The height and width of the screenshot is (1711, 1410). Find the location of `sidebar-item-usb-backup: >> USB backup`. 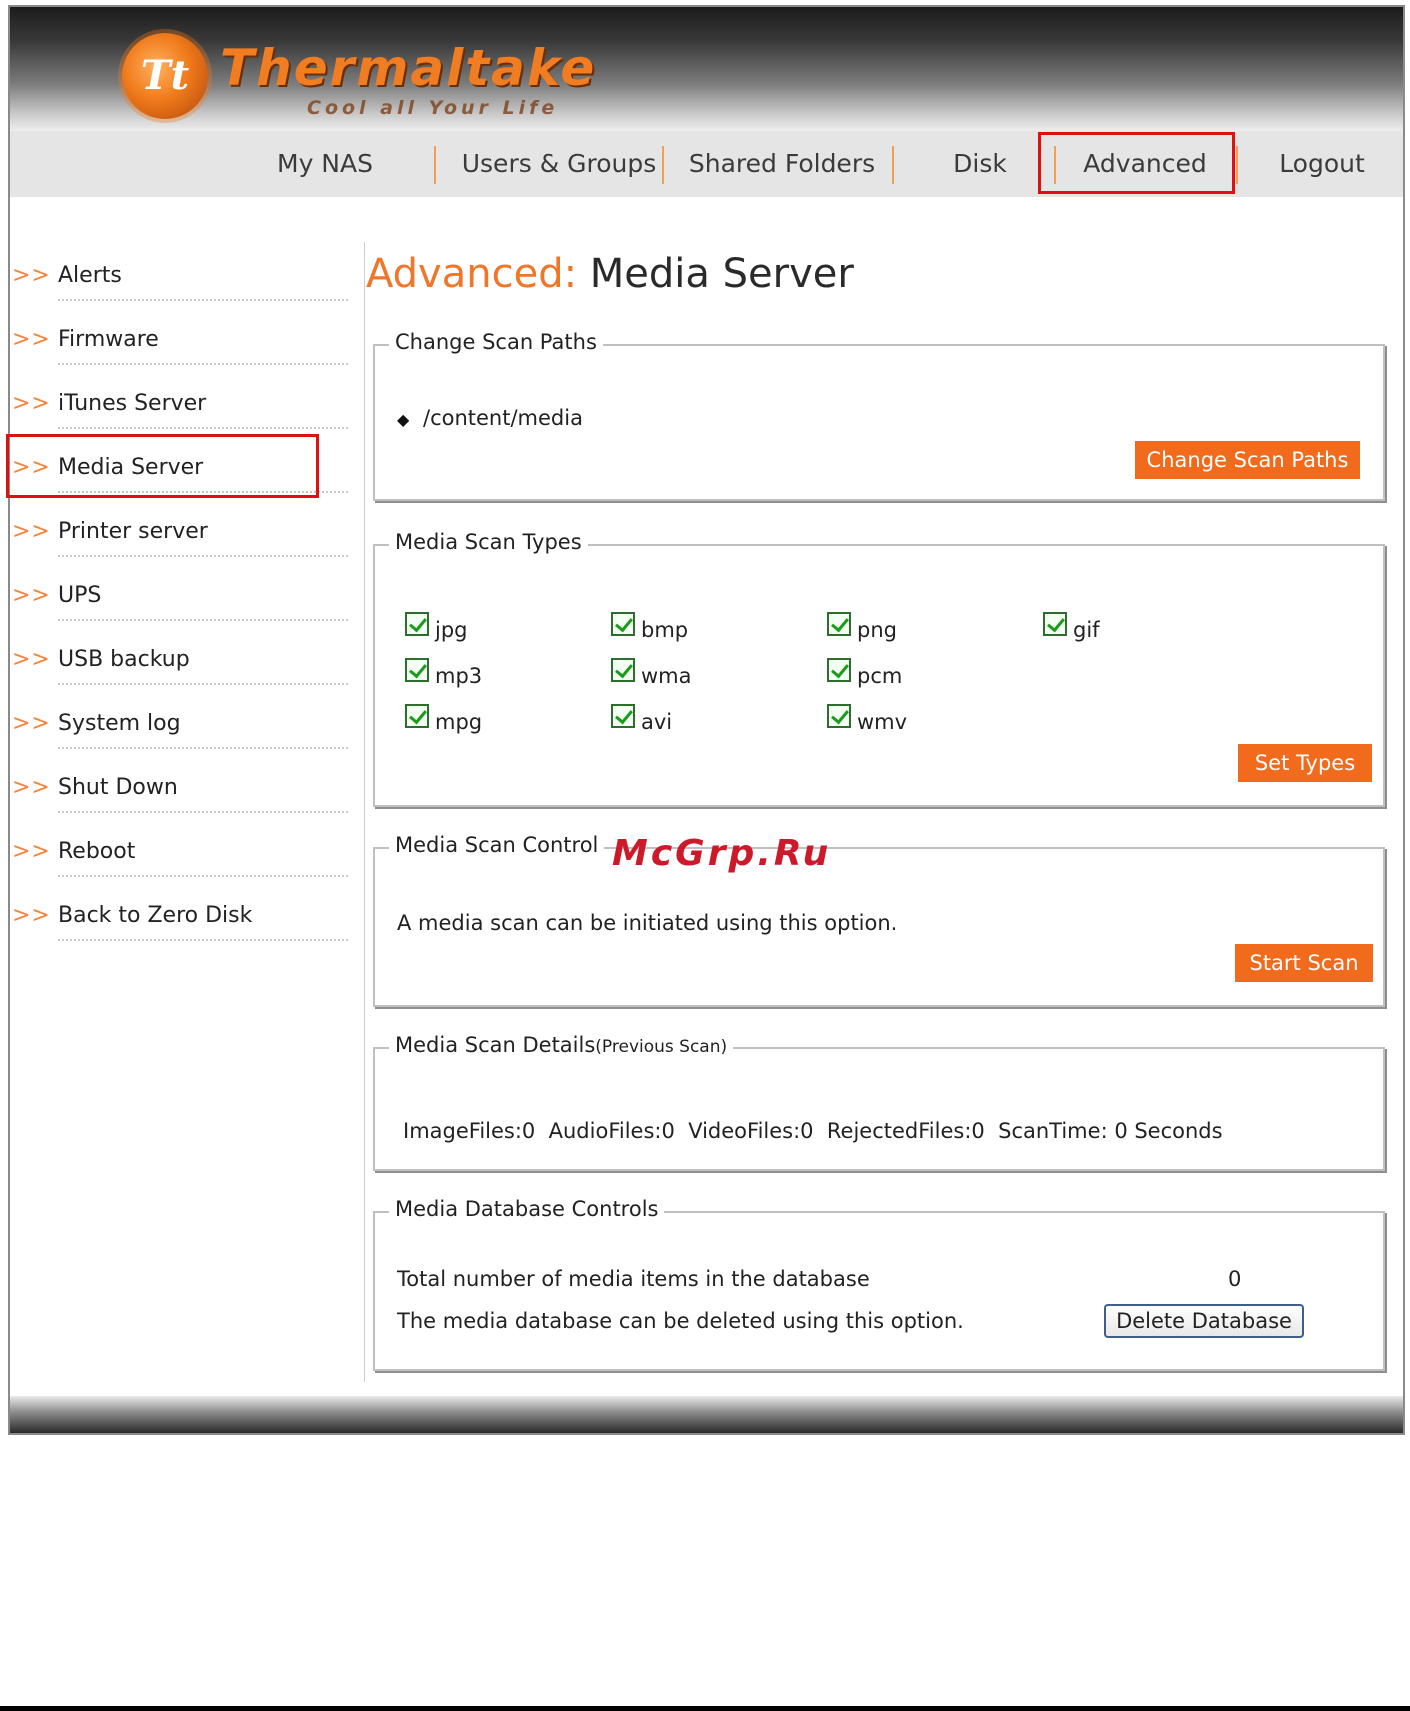

sidebar-item-usb-backup: >> USB backup is located at coordinates (180, 665).